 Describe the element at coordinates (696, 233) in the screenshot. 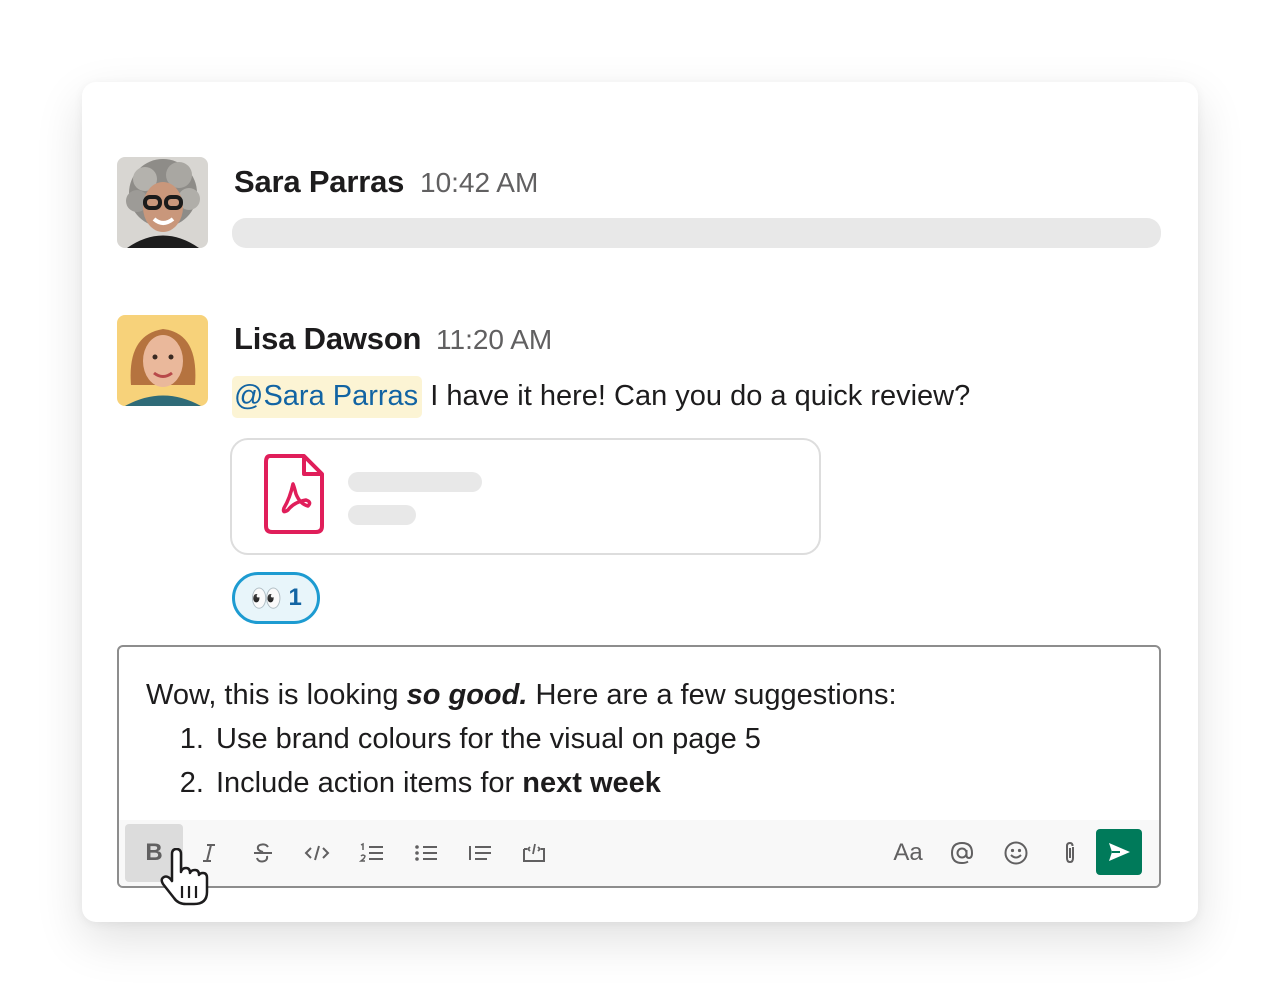

I see `message-placeholder` at that location.